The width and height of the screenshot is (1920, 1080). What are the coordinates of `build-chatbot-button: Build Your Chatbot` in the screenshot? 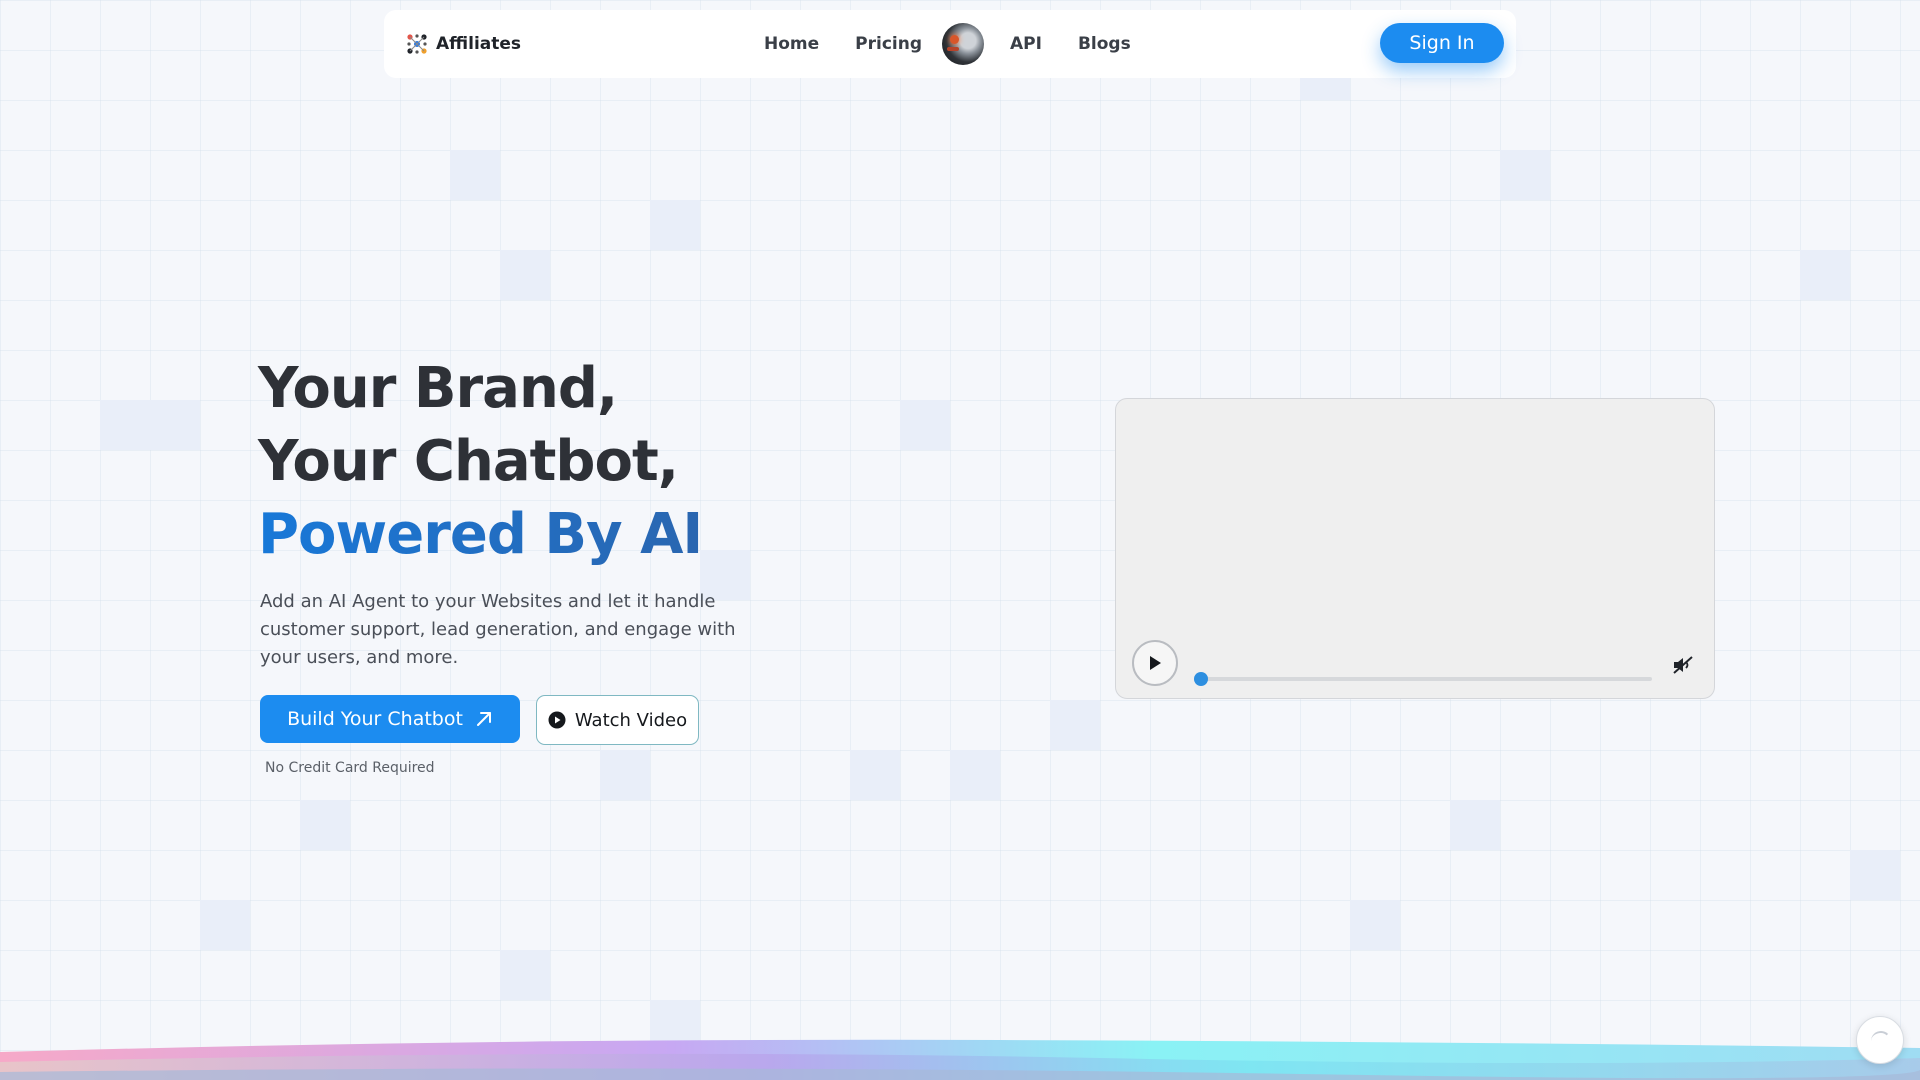 It's located at (390, 719).